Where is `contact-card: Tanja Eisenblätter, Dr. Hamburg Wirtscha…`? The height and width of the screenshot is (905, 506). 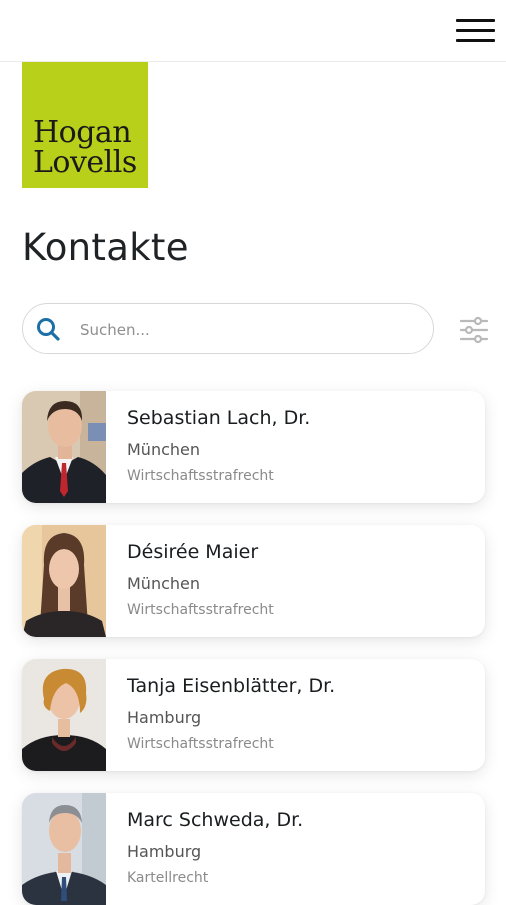
contact-card: Tanja Eisenblätter, Dr. Hamburg Wirtscha… is located at coordinates (253, 715).